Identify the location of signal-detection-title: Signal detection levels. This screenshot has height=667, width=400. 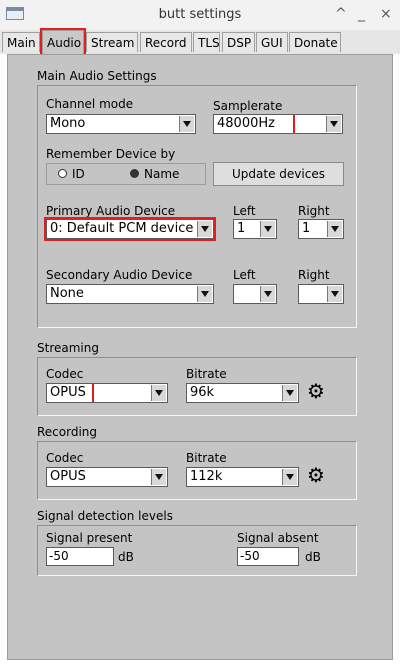
(105, 516).